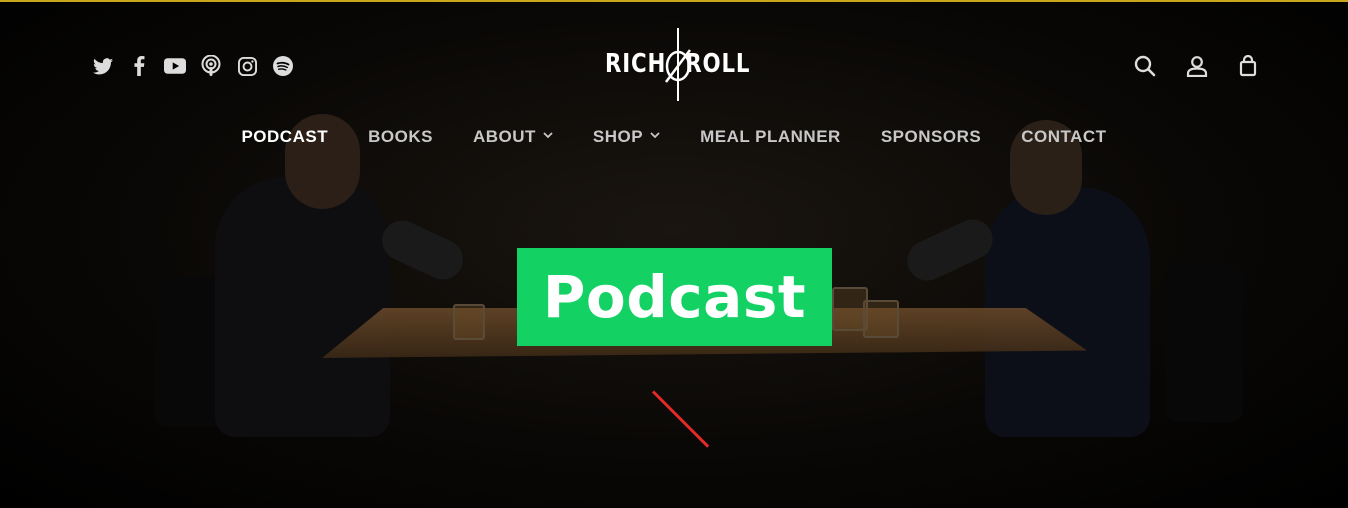 The width and height of the screenshot is (1348, 508). I want to click on twitter-icon, so click(103, 66).